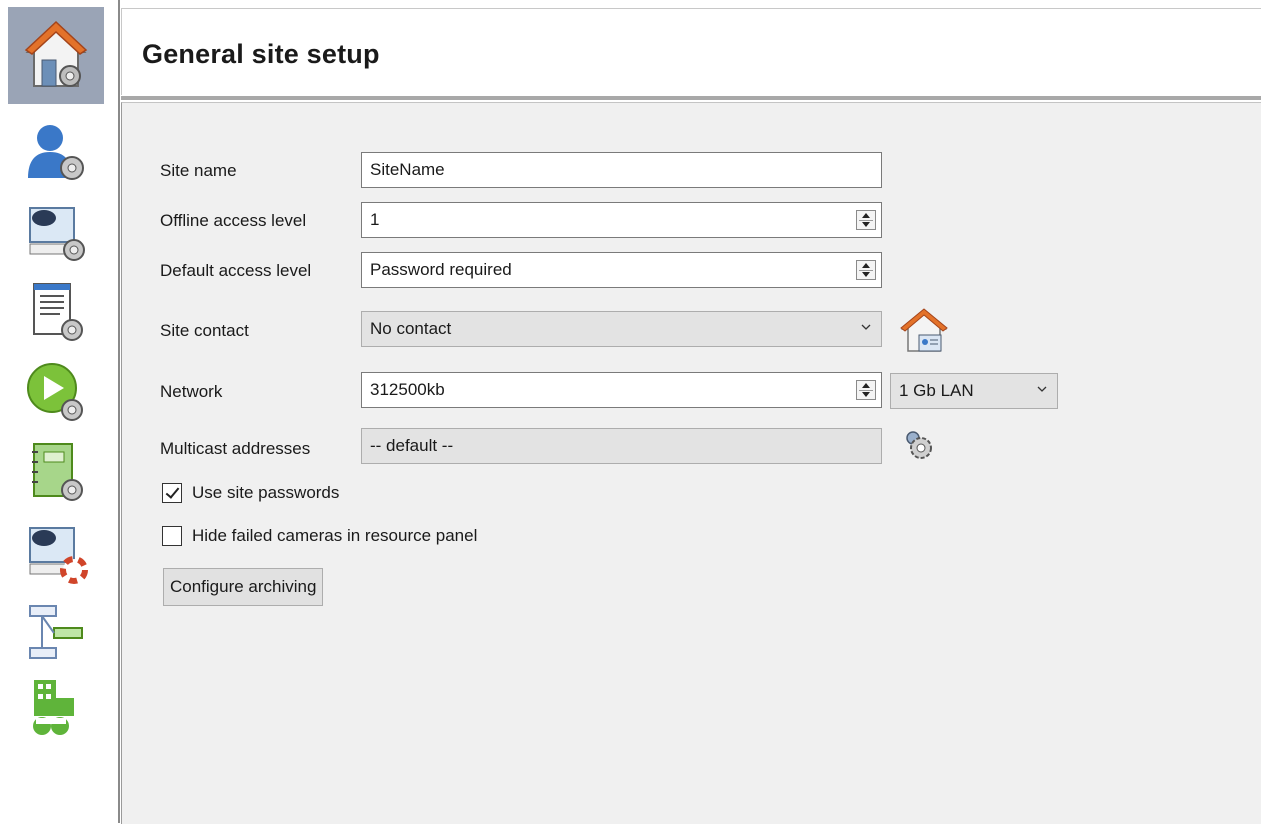  I want to click on page-title: General site setup, so click(261, 54).